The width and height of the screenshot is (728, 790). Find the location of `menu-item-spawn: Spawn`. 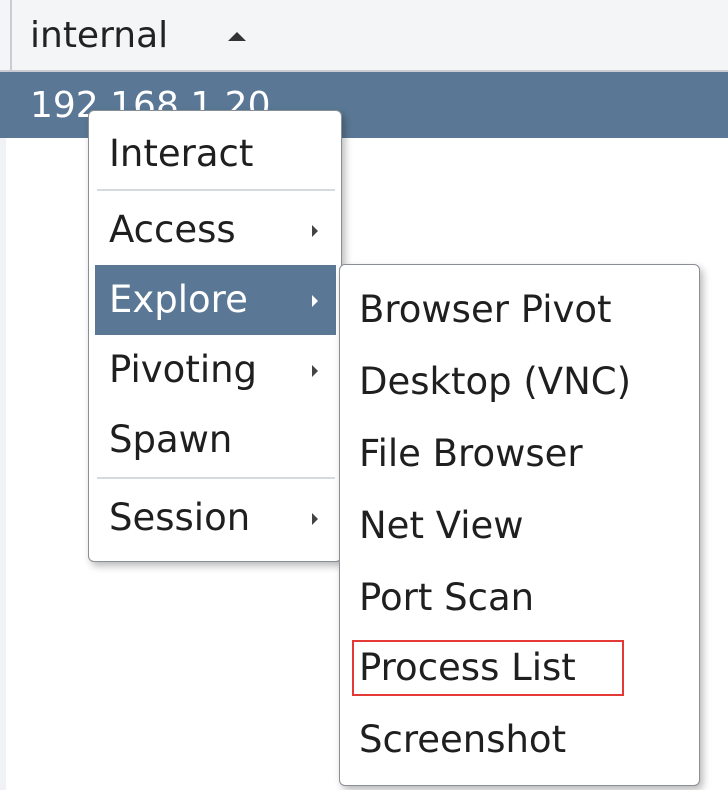

menu-item-spawn: Spawn is located at coordinates (215, 440).